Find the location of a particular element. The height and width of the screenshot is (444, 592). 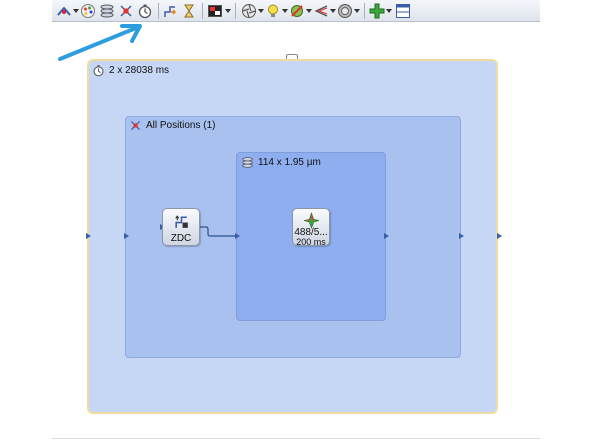

phase-icon is located at coordinates (345, 11).